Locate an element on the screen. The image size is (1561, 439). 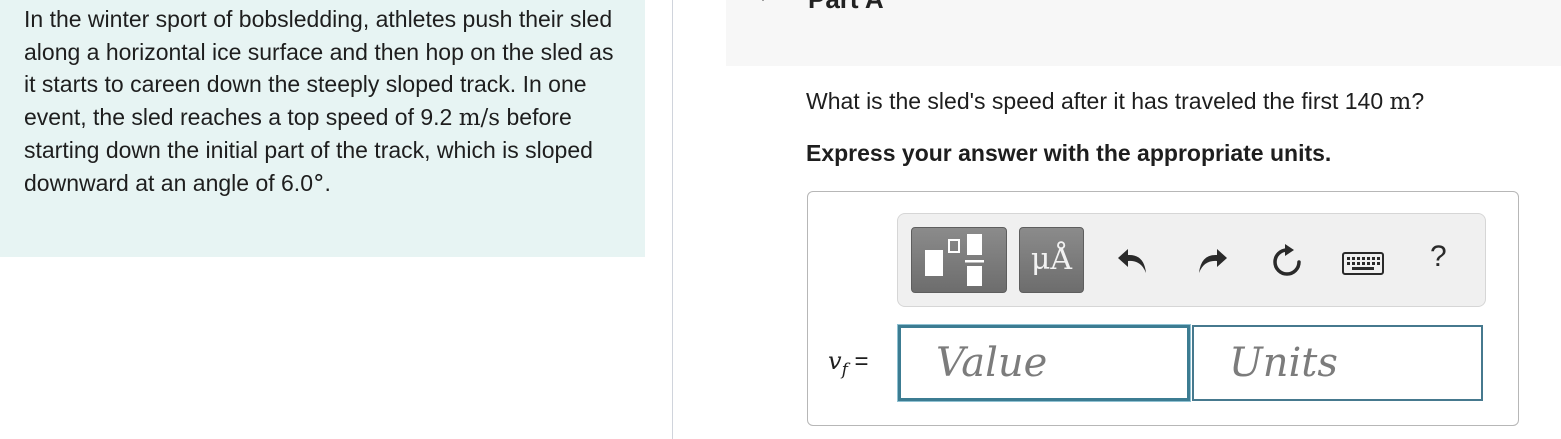
templates-icon is located at coordinates (954, 260).